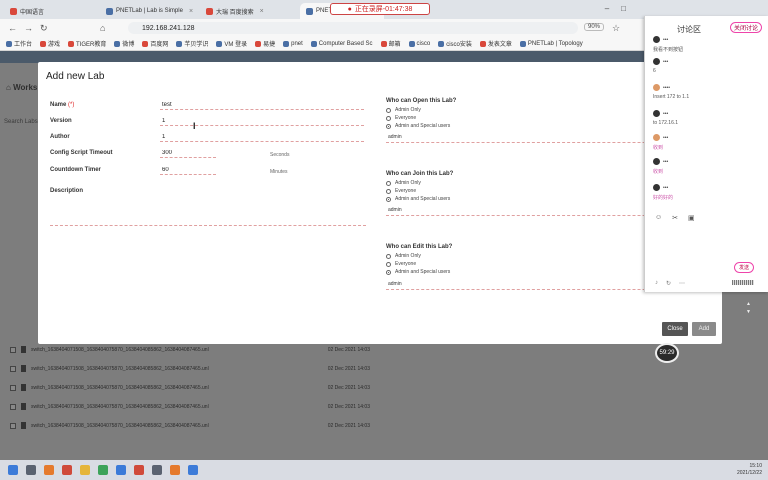  What do you see at coordinates (745, 27) in the screenshot?
I see `close-discussion-button: 关闭讨论` at bounding box center [745, 27].